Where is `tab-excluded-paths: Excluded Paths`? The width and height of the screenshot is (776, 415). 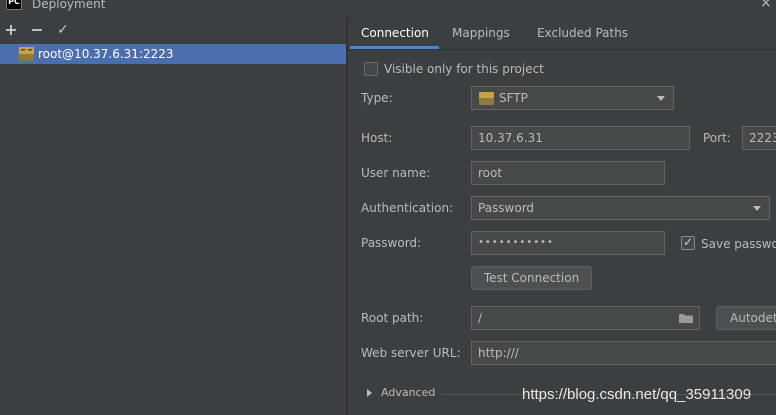
tab-excluded-paths: Excluded Paths is located at coordinates (582, 34).